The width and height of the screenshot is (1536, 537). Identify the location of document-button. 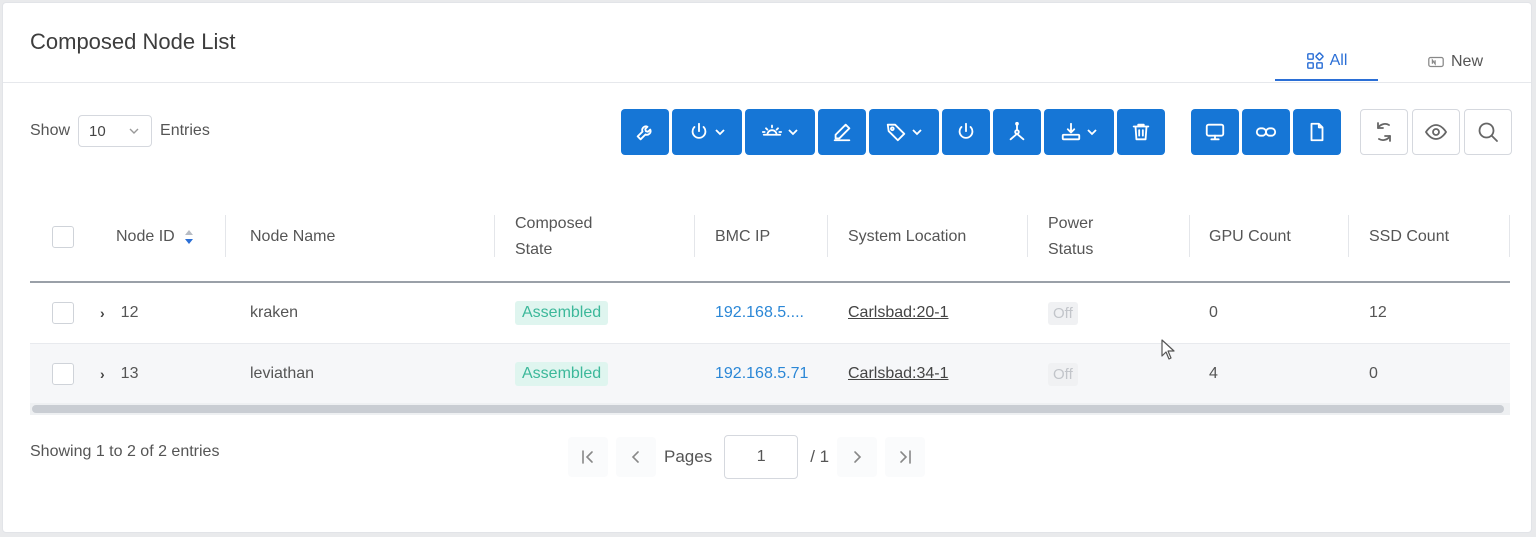
(1317, 132).